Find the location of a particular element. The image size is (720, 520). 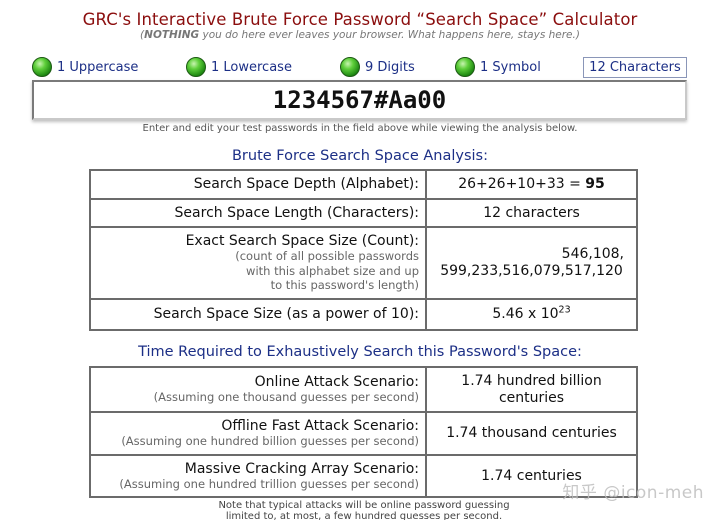

count-note-line: to this password's length) is located at coordinates (344, 285).